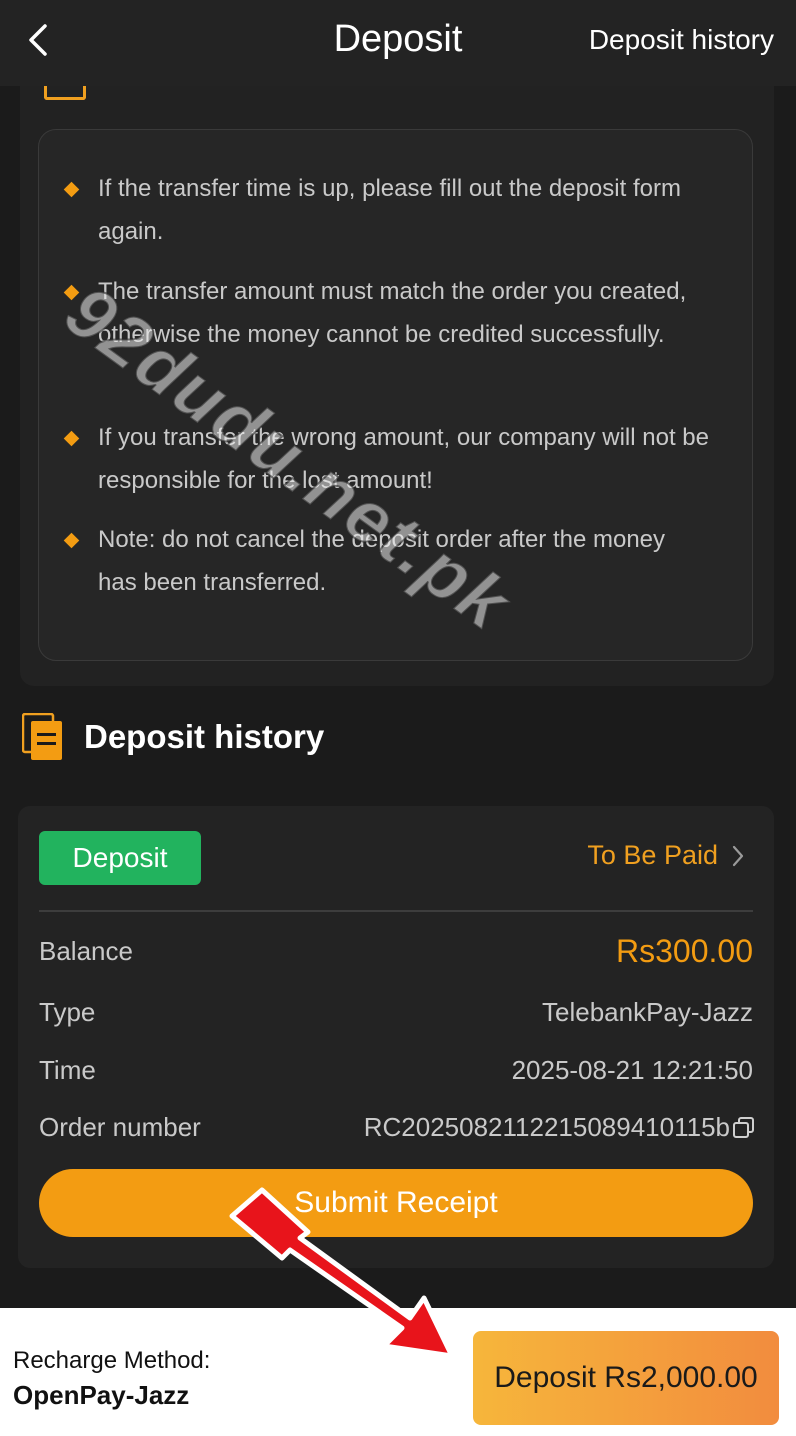  Describe the element at coordinates (120, 1127) in the screenshot. I see `order-number-label: Order number` at that location.